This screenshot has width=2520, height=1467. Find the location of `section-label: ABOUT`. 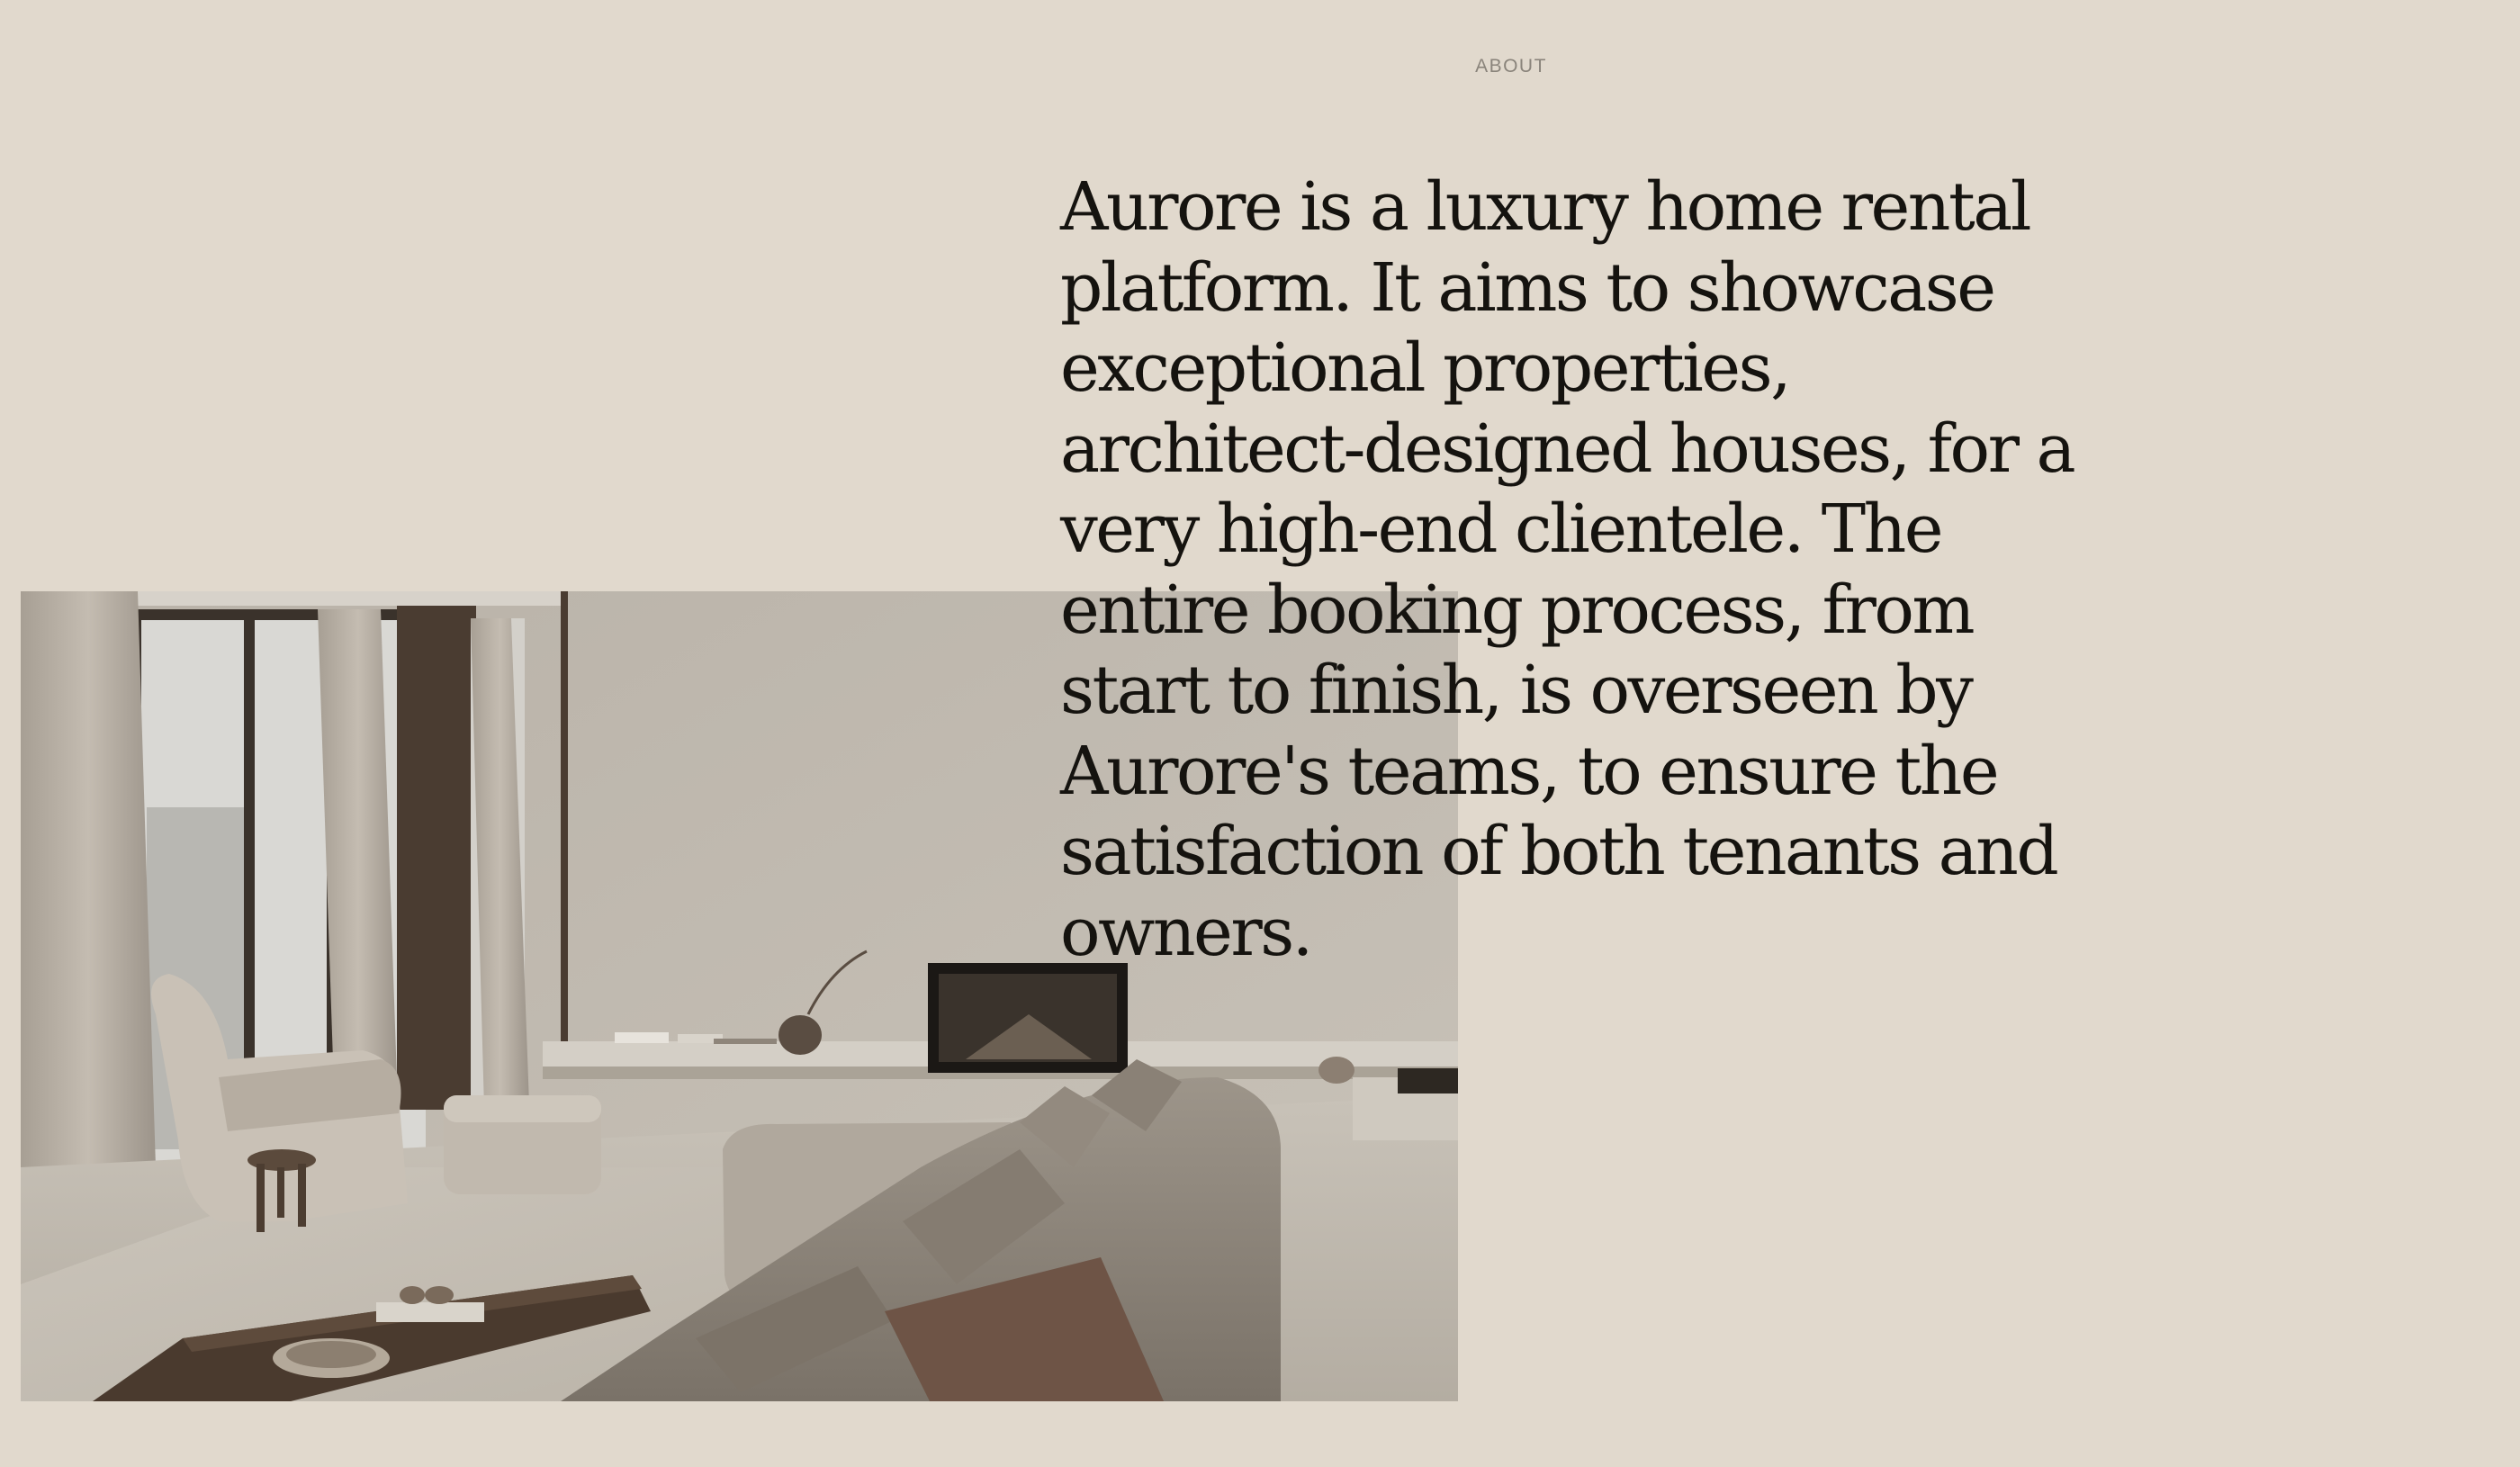

section-label: ABOUT is located at coordinates (1511, 66).